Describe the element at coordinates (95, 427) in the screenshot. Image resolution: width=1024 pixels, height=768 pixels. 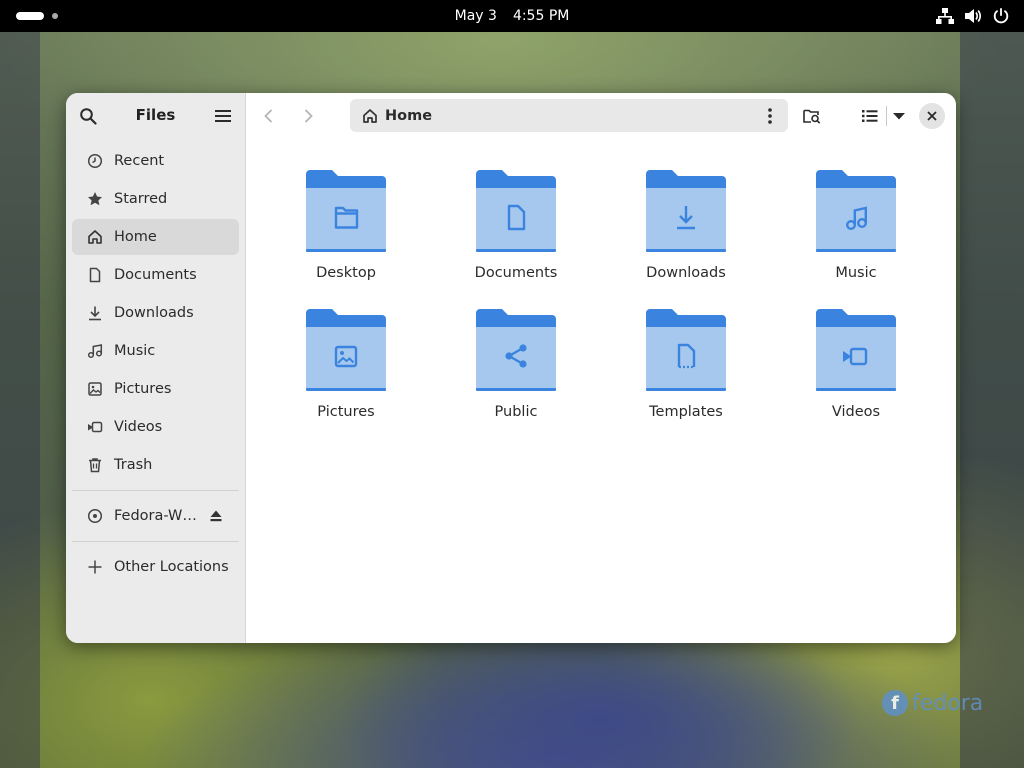
I see `video-icon` at that location.